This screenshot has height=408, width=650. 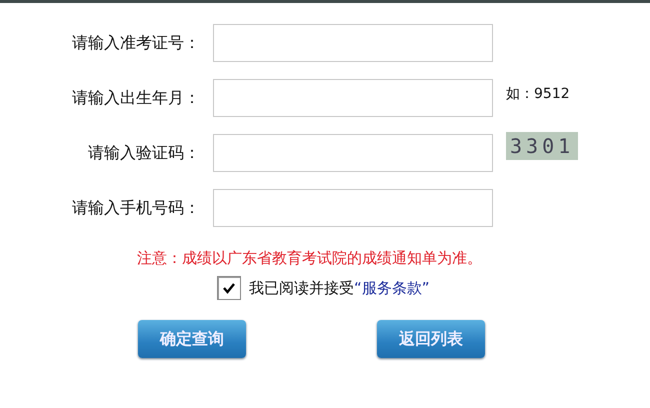 I want to click on field-label: 请输入手机号码：, so click(x=136, y=208).